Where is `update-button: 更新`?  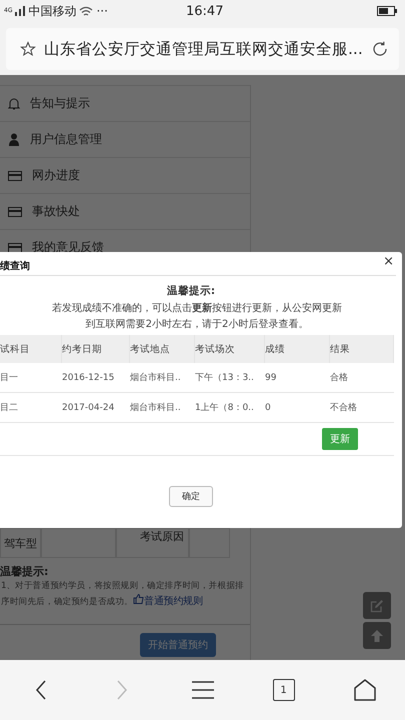
update-button: 更新 is located at coordinates (340, 439).